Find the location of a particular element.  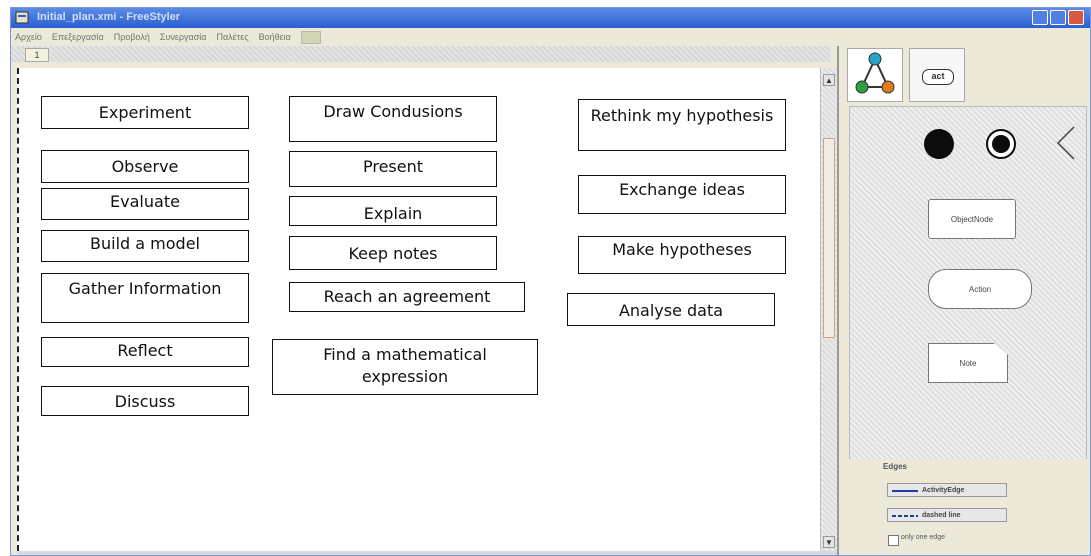

node-evaluate: Evaluate is located at coordinates (145, 204).